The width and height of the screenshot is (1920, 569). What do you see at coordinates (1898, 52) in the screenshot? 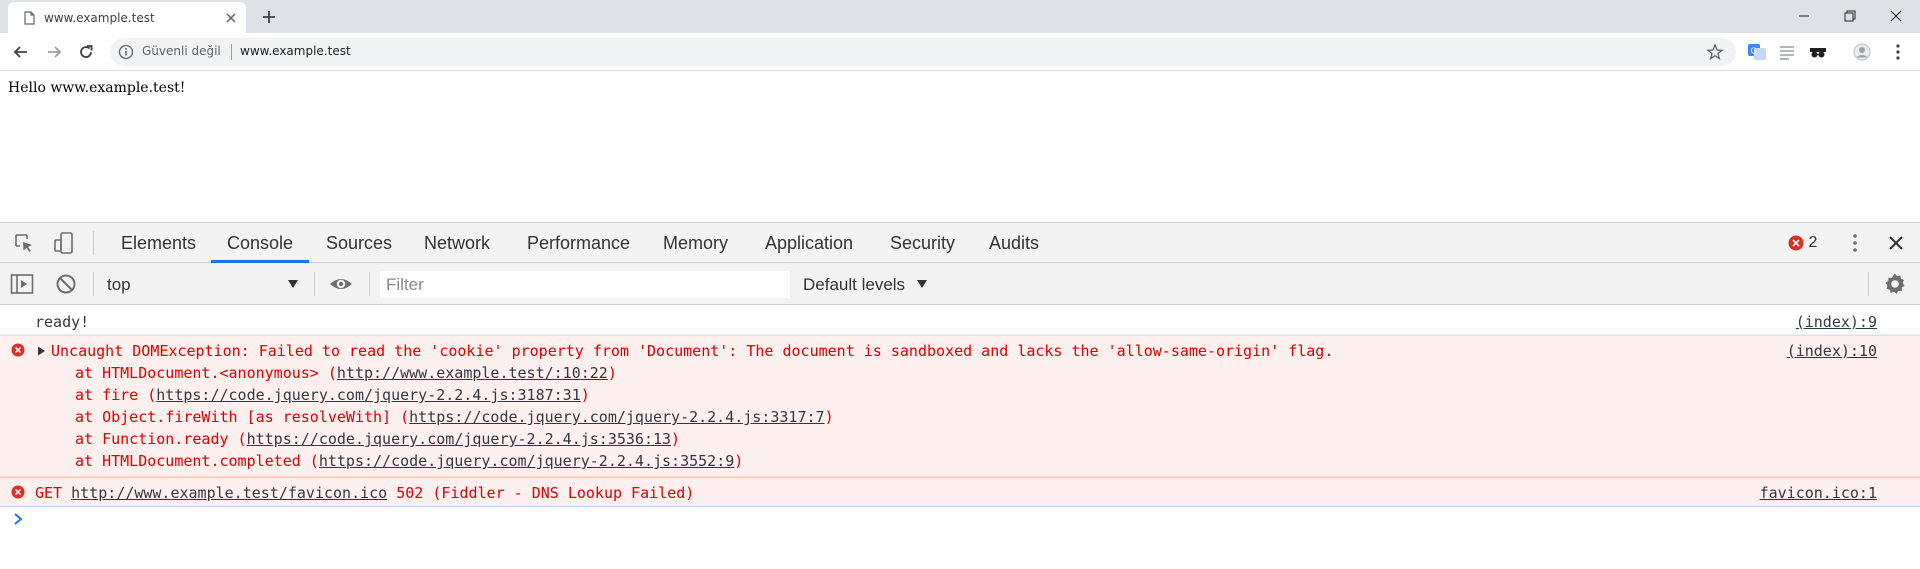
I see `browser-menu-icon` at bounding box center [1898, 52].